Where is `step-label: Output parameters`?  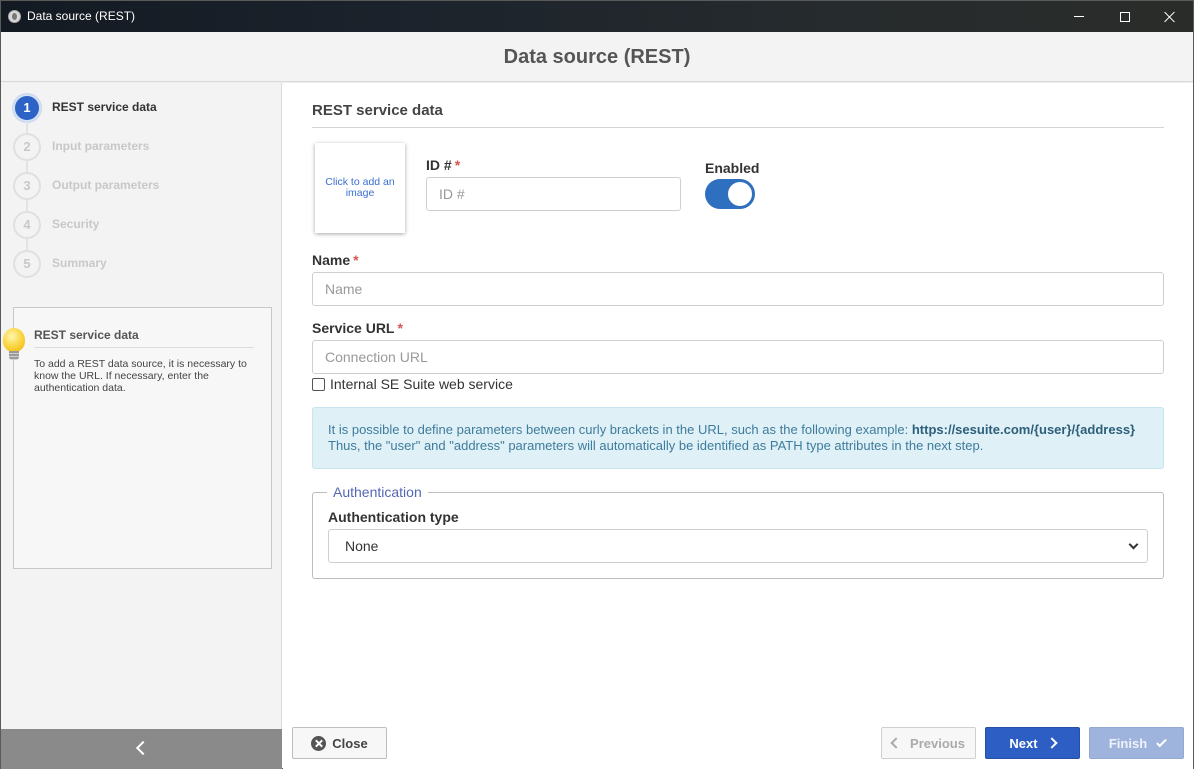 step-label: Output parameters is located at coordinates (106, 185).